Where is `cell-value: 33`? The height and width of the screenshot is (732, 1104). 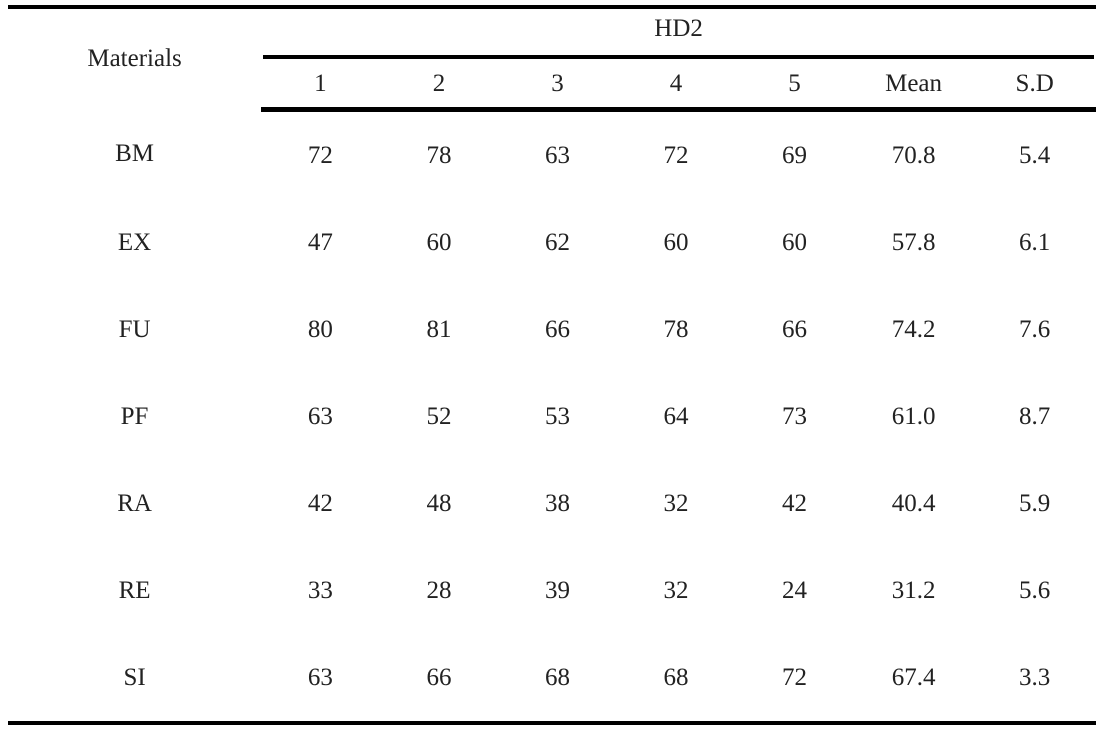 cell-value: 33 is located at coordinates (320, 590).